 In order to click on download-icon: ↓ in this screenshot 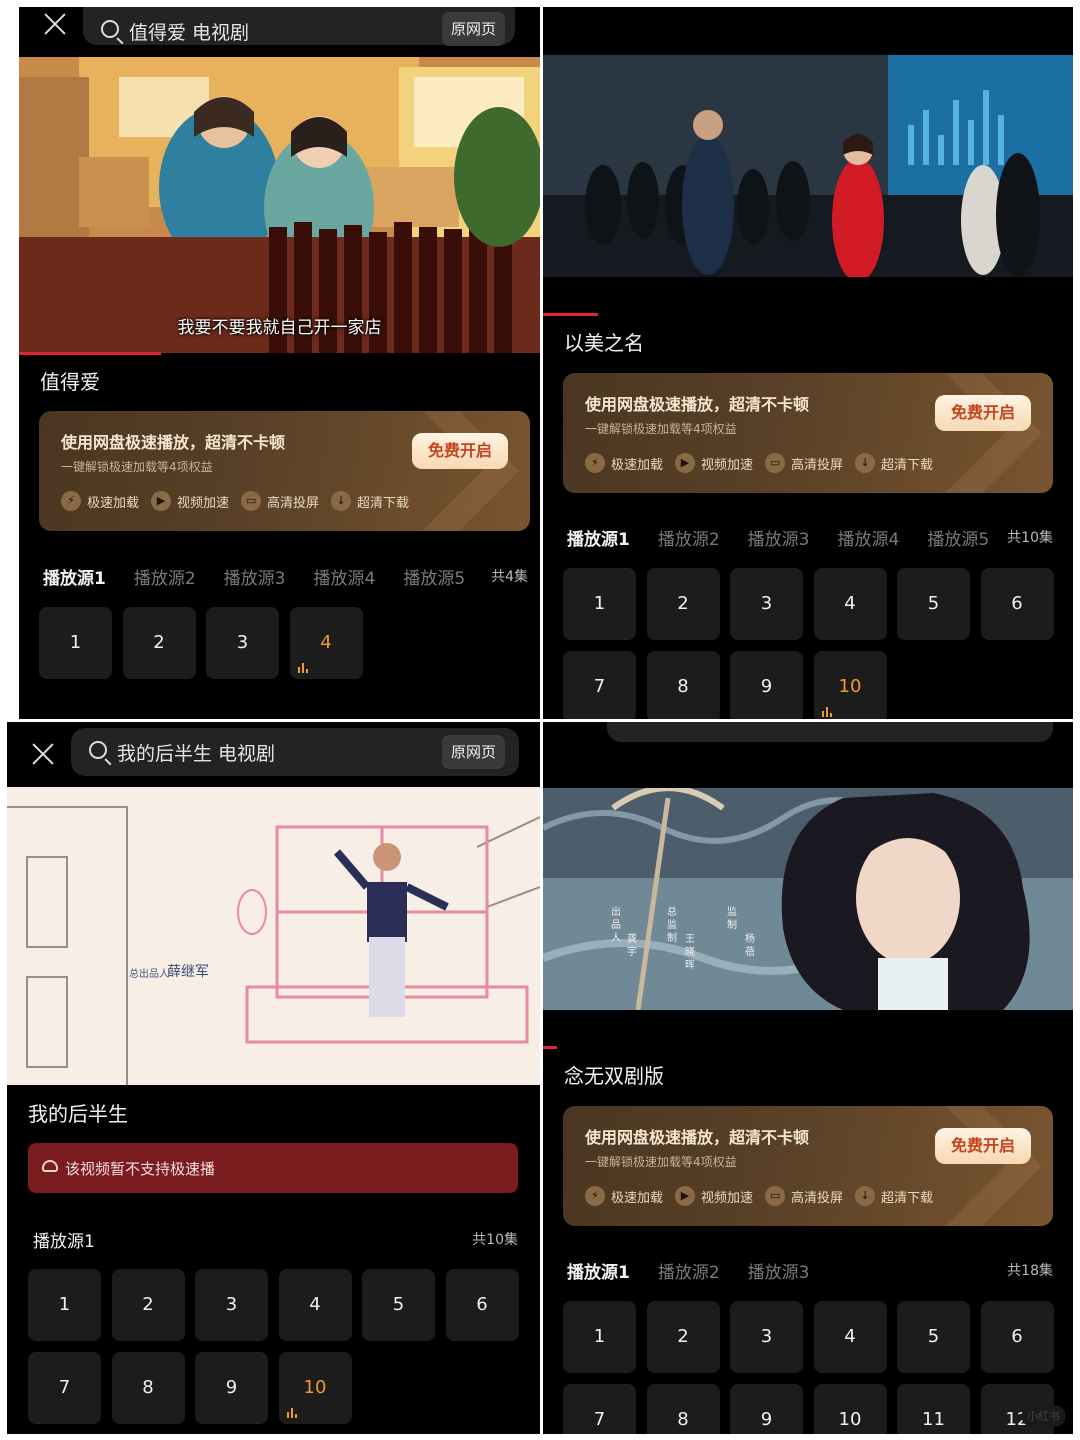, I will do `click(865, 1196)`.